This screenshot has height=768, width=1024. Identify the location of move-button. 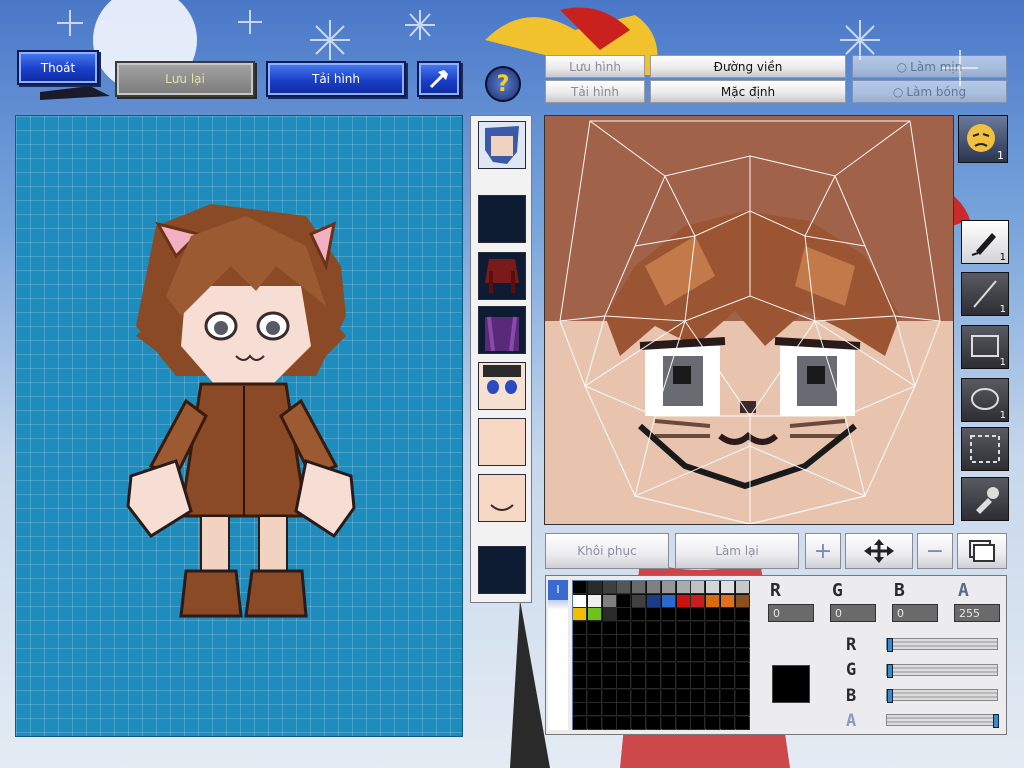
(879, 551).